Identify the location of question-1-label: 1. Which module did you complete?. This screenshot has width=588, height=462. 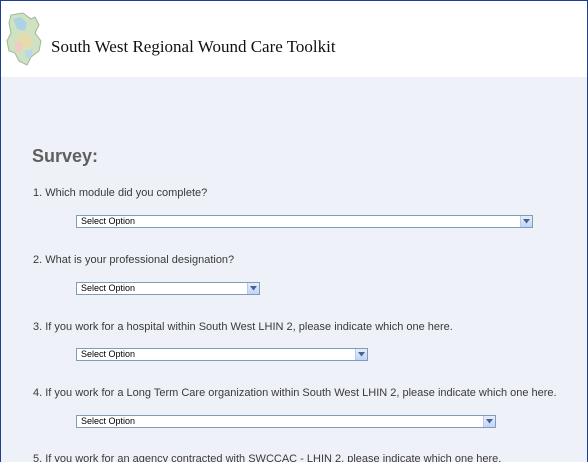
(120, 193).